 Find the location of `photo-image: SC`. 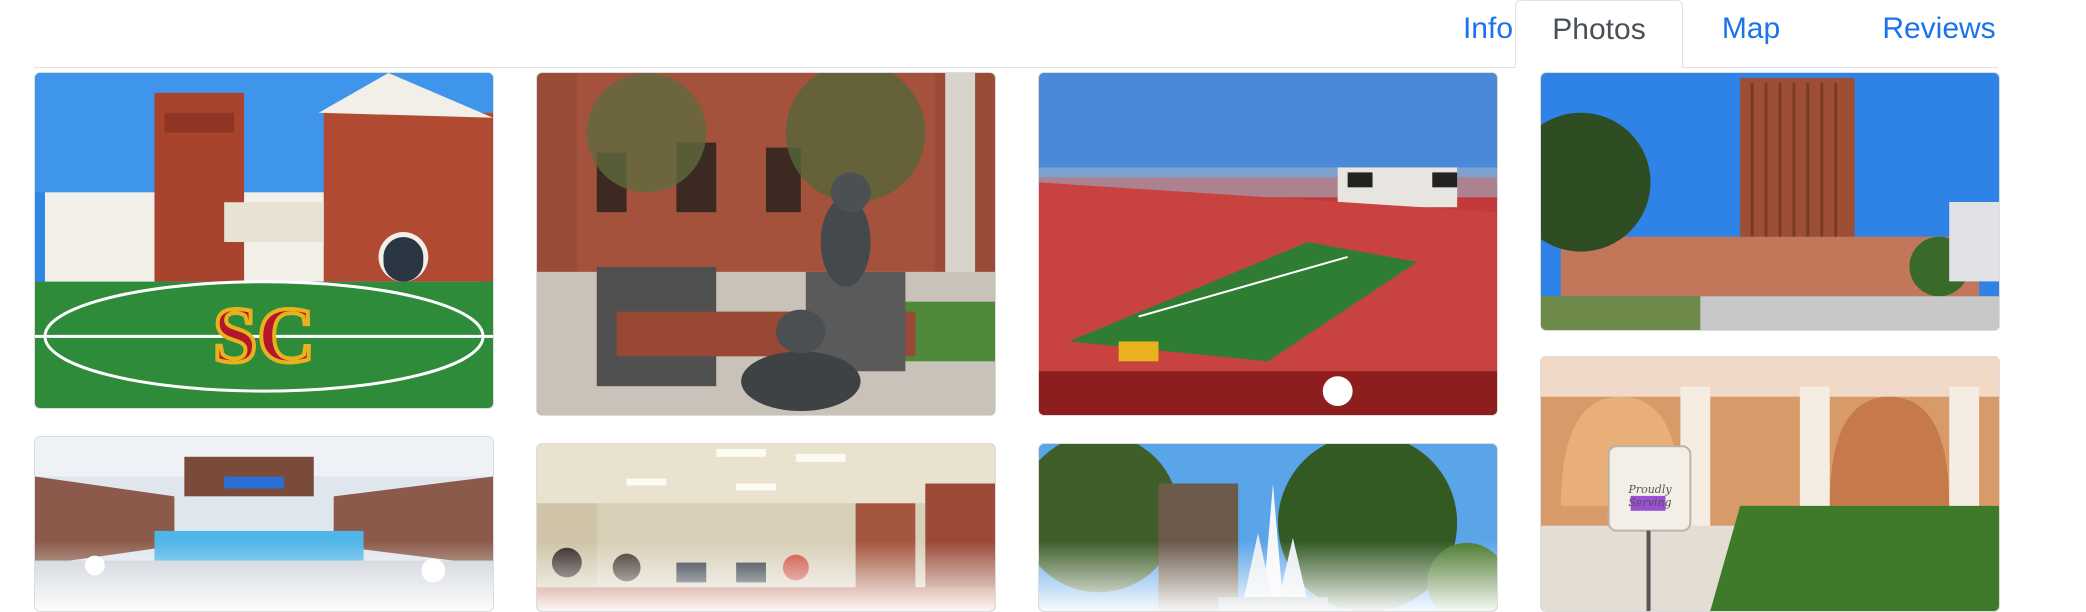

photo-image: SC is located at coordinates (264, 240).